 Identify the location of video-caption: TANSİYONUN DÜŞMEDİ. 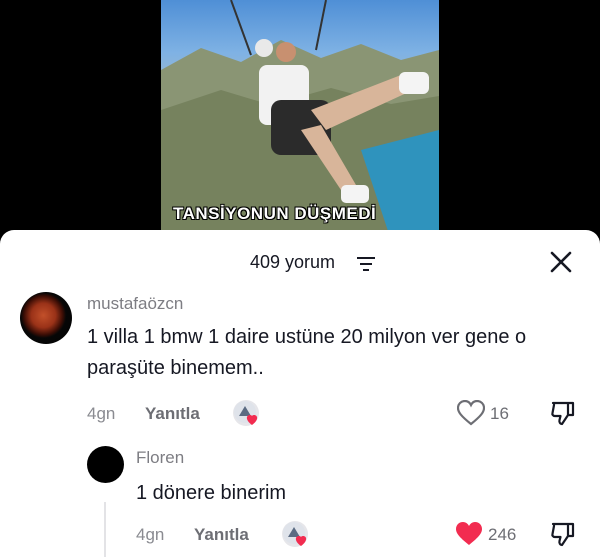
(275, 213).